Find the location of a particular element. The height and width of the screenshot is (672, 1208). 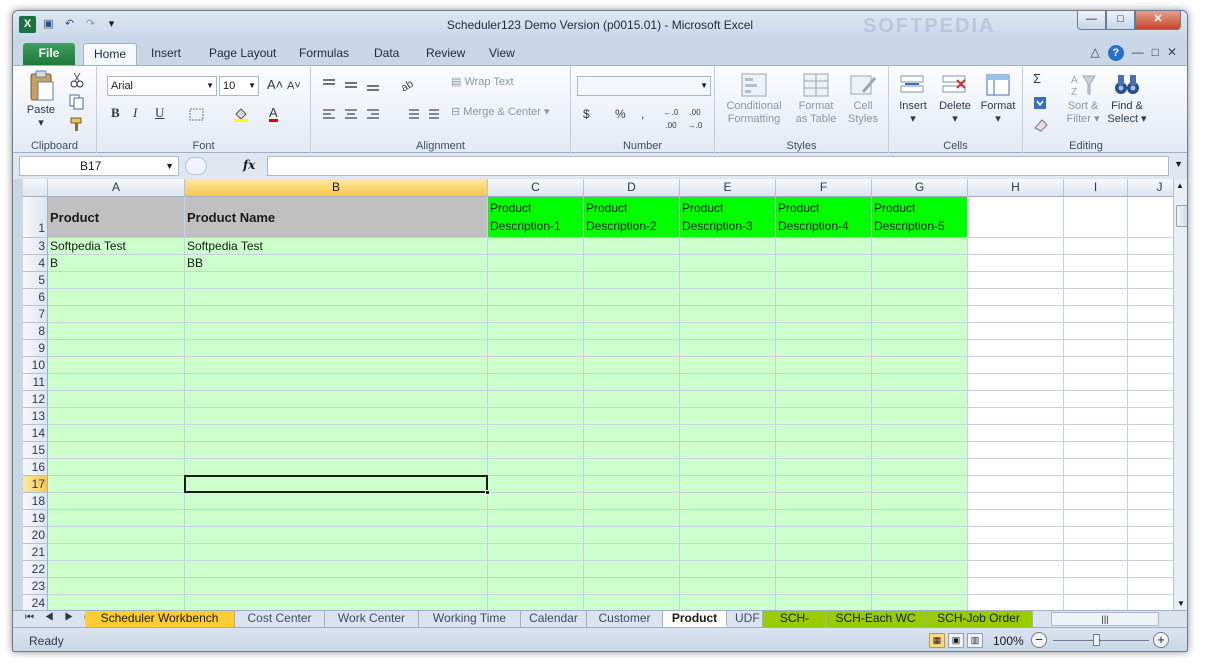

cell-c22 is located at coordinates (536, 569).